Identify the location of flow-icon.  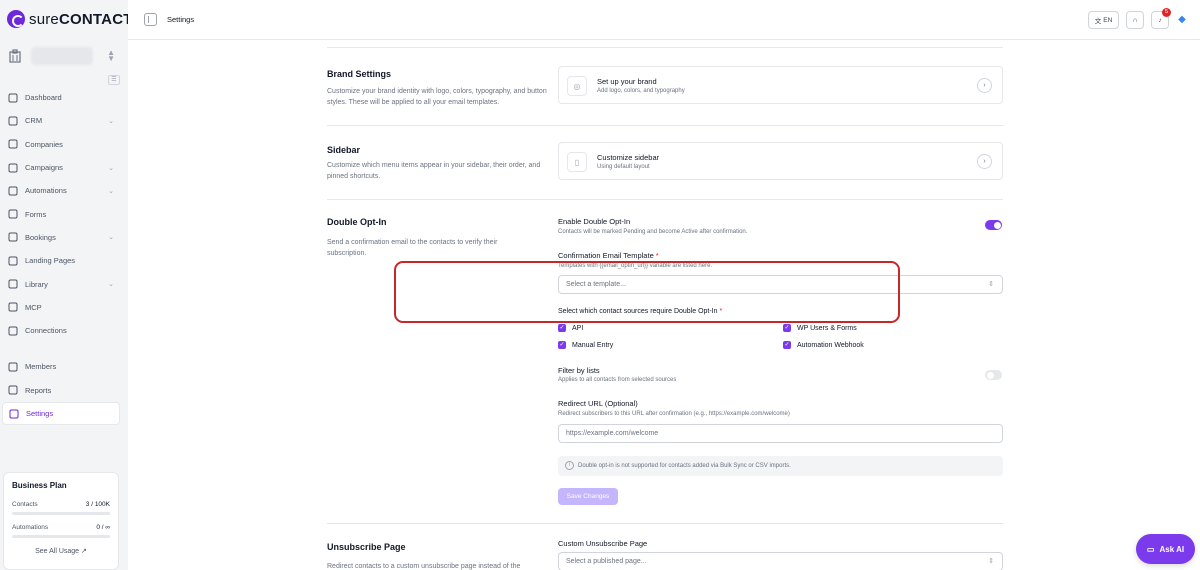
(13, 191).